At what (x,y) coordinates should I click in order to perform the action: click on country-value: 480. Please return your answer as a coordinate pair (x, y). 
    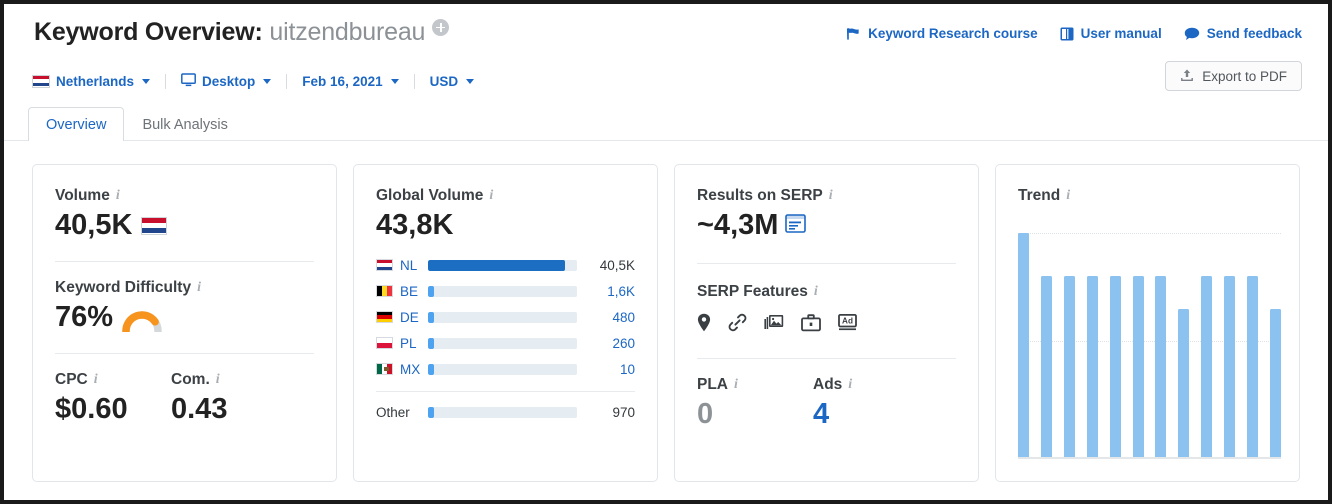
    Looking at the image, I should click on (623, 317).